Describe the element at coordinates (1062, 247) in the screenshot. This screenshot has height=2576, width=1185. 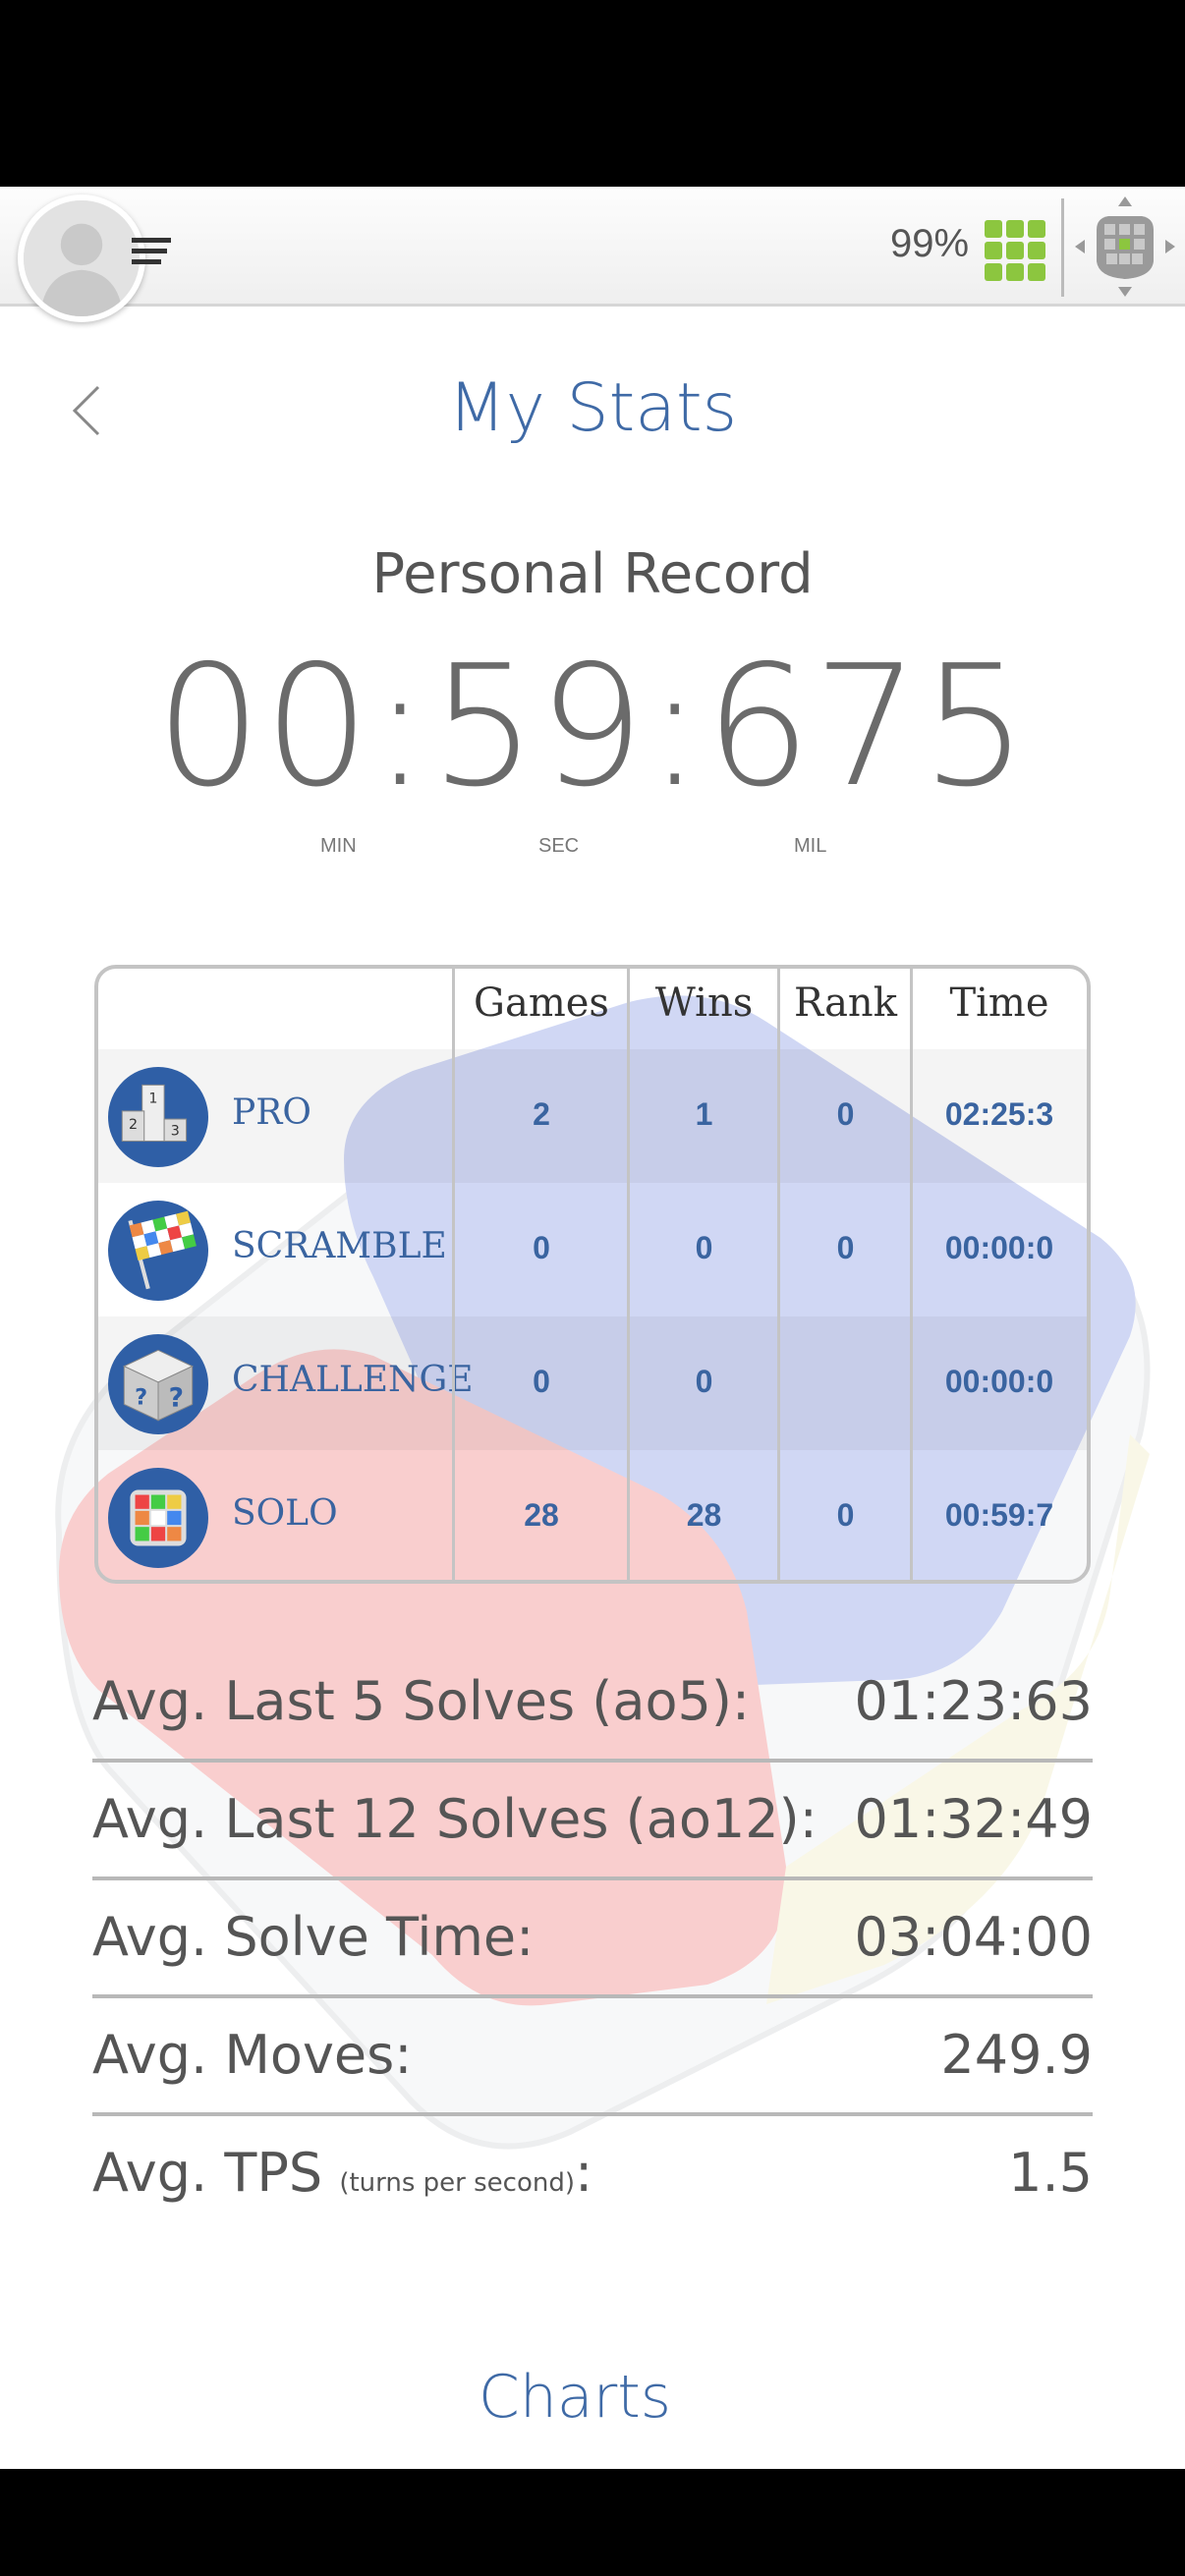
I see `topbar-divider` at that location.